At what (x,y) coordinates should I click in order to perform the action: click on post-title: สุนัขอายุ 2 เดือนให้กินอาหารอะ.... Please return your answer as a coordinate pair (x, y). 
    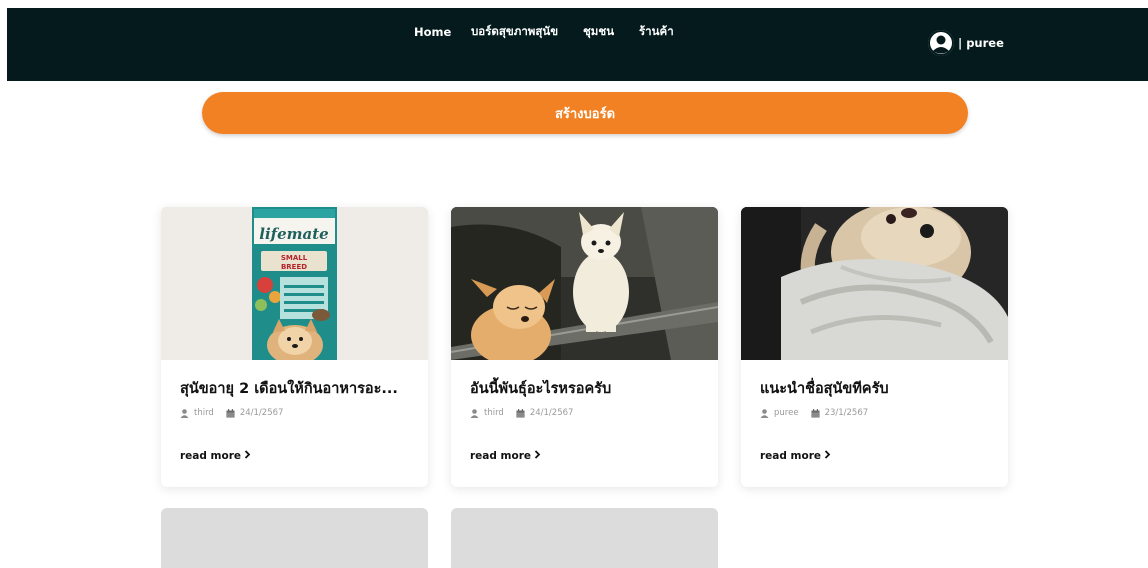
    Looking at the image, I should click on (297, 388).